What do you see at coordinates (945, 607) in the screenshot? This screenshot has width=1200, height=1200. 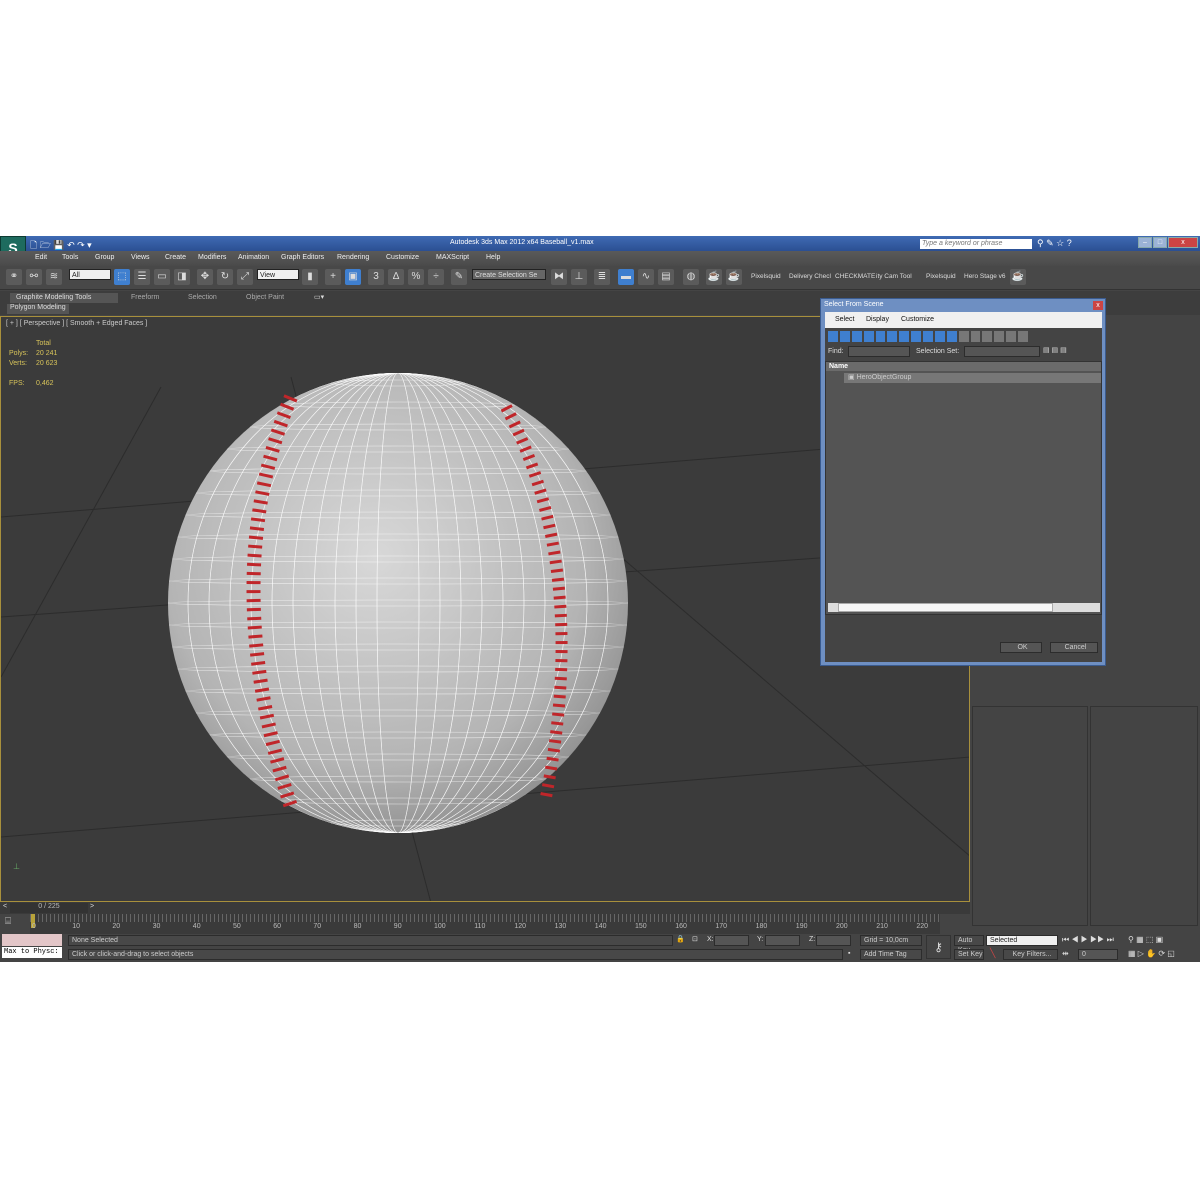 I see `scrollbar-thumb` at bounding box center [945, 607].